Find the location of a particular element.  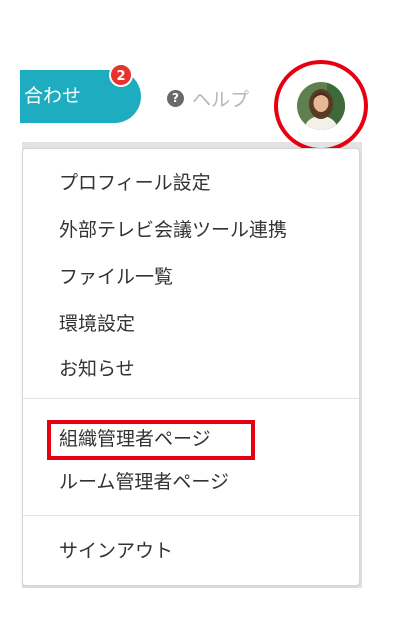

header-bar: 合わせ 2 ? ヘルプ is located at coordinates (194, 105).